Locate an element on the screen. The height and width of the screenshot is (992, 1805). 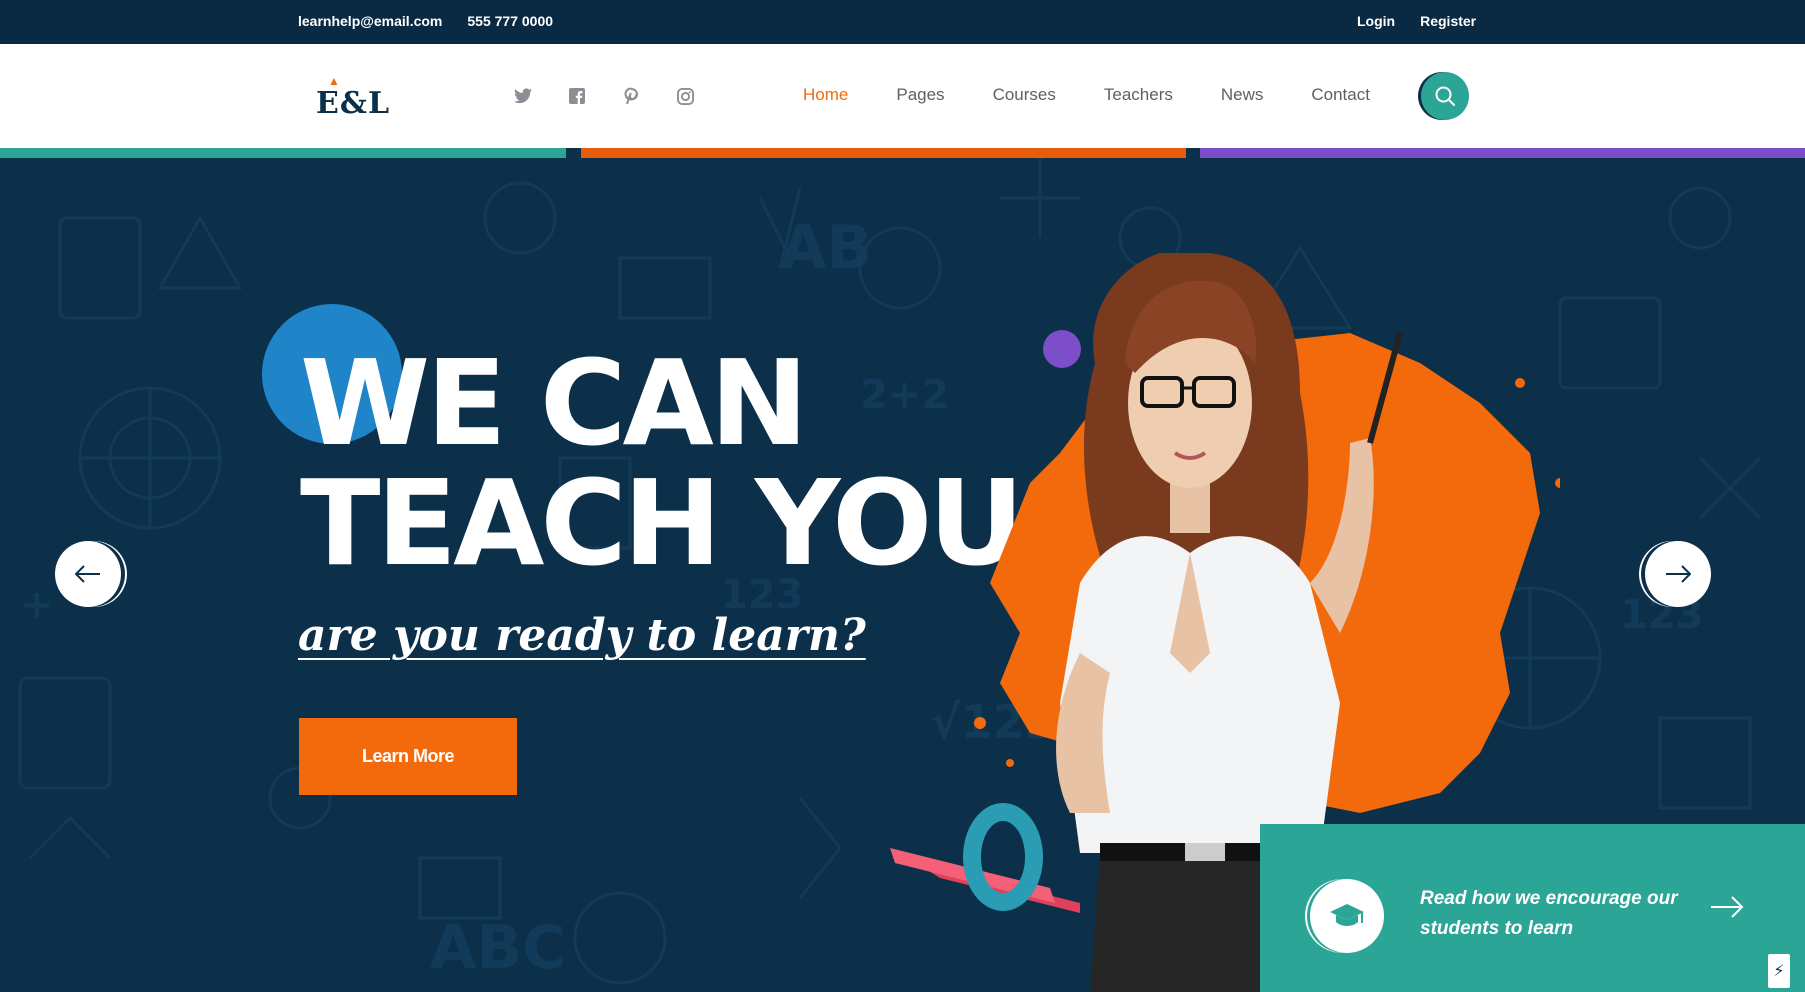
slider-next-button is located at coordinates (1678, 574).